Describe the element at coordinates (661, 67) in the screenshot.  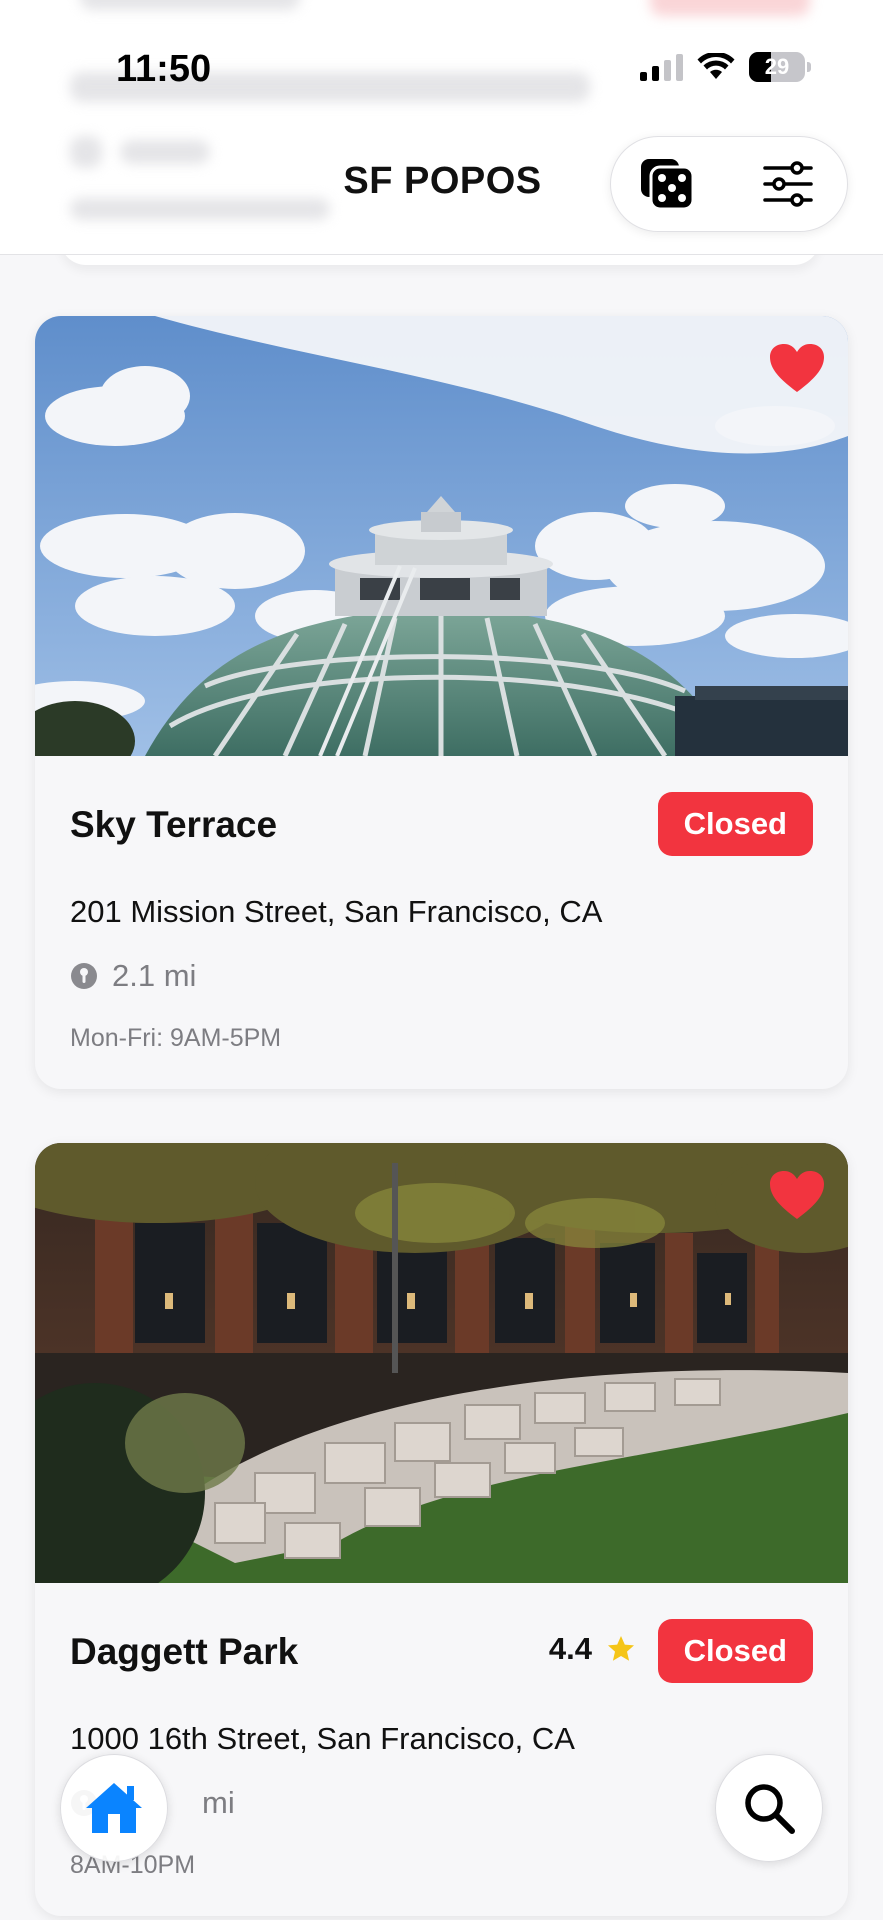
I see `cellular-signal-icon` at that location.